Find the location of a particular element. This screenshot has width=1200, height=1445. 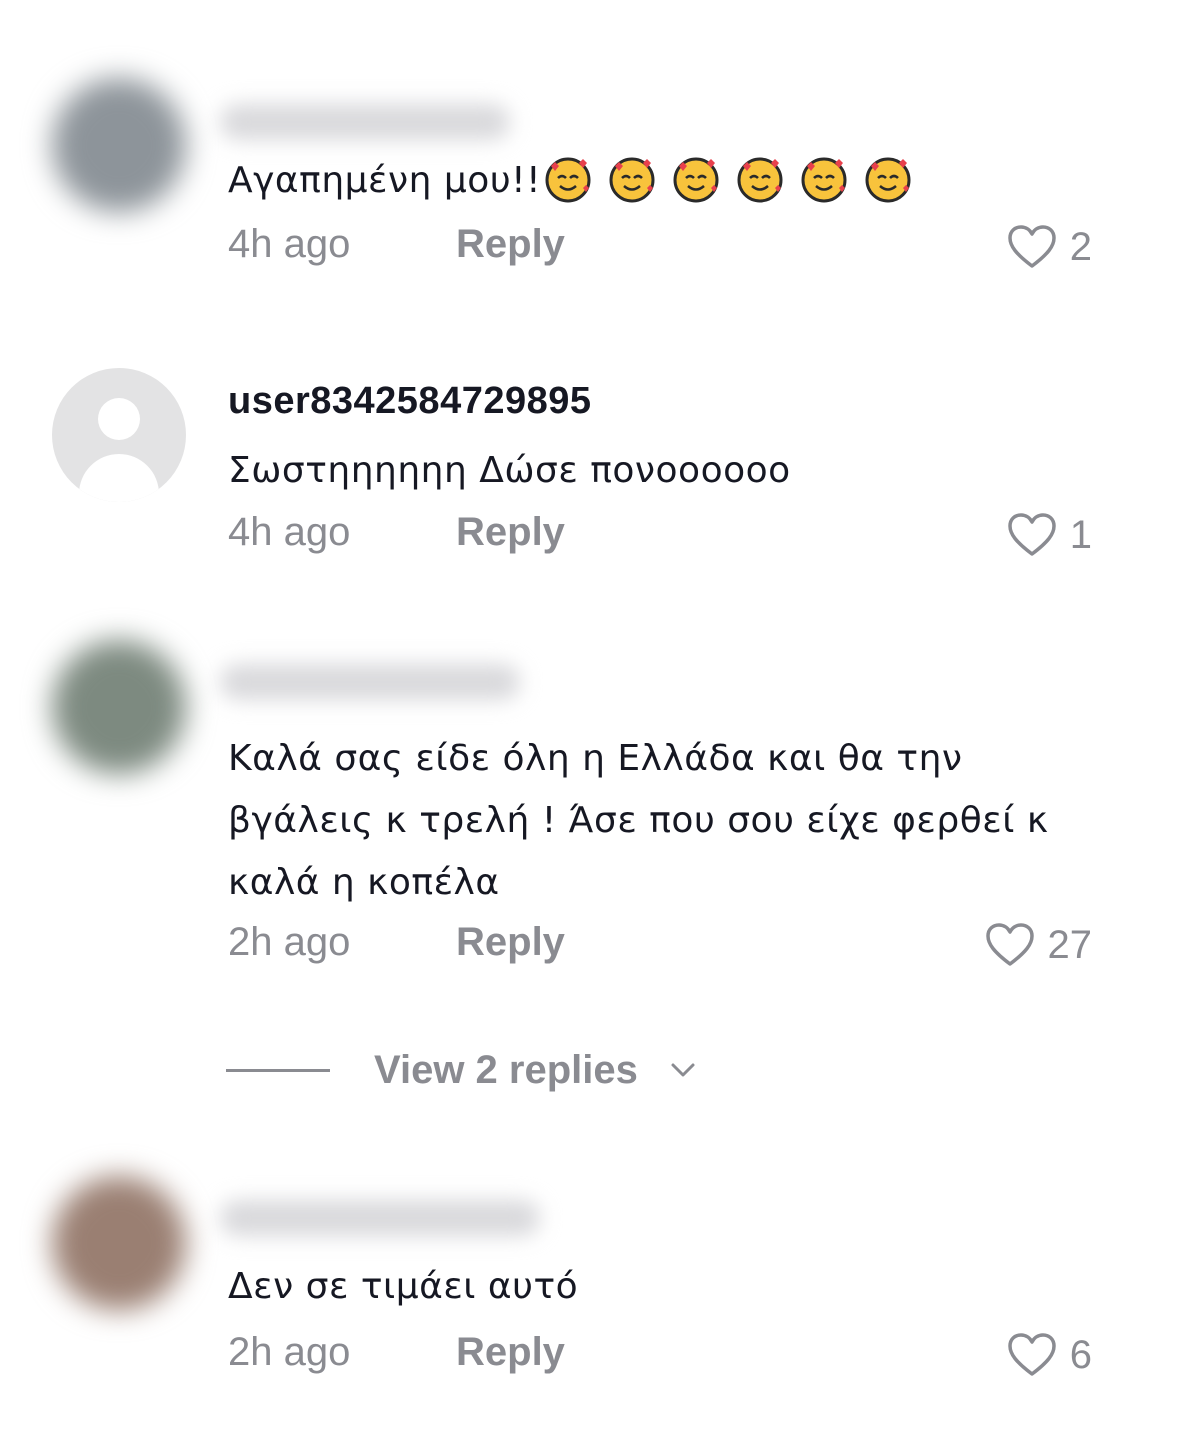

like-button: 2 is located at coordinates (1049, 247).